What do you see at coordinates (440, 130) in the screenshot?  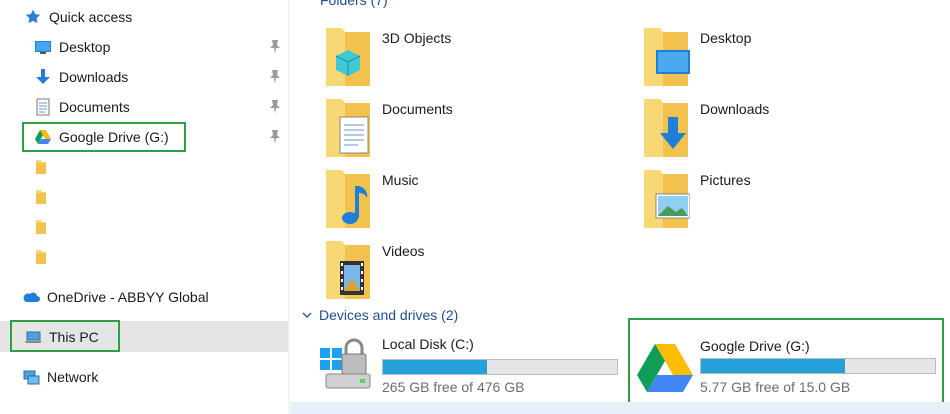 I see `folder-documents: Documents` at bounding box center [440, 130].